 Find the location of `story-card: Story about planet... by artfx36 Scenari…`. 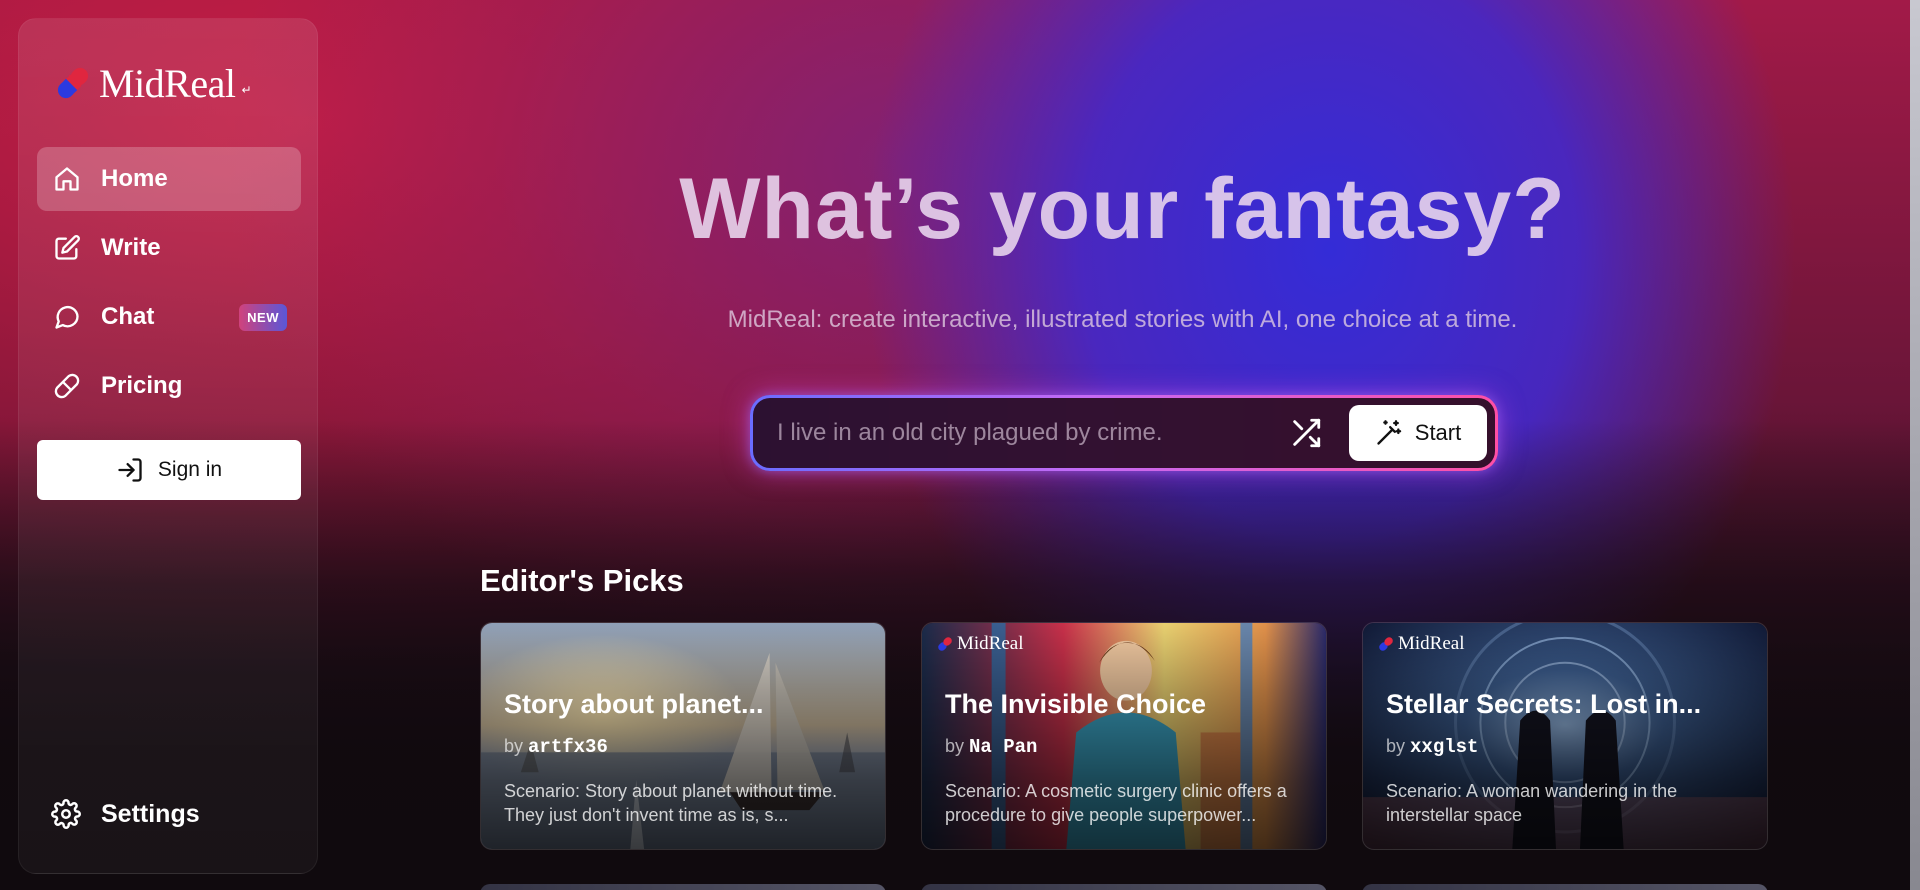

story-card: Story about planet... by artfx36 Scenari… is located at coordinates (683, 736).